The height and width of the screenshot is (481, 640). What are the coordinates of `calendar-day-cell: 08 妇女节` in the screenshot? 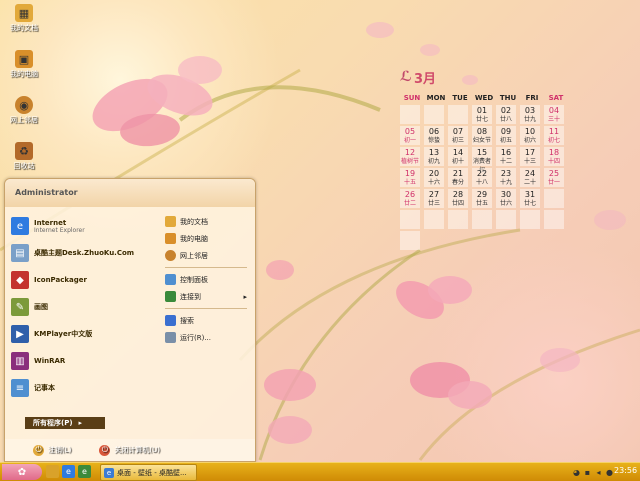 It's located at (482, 135).